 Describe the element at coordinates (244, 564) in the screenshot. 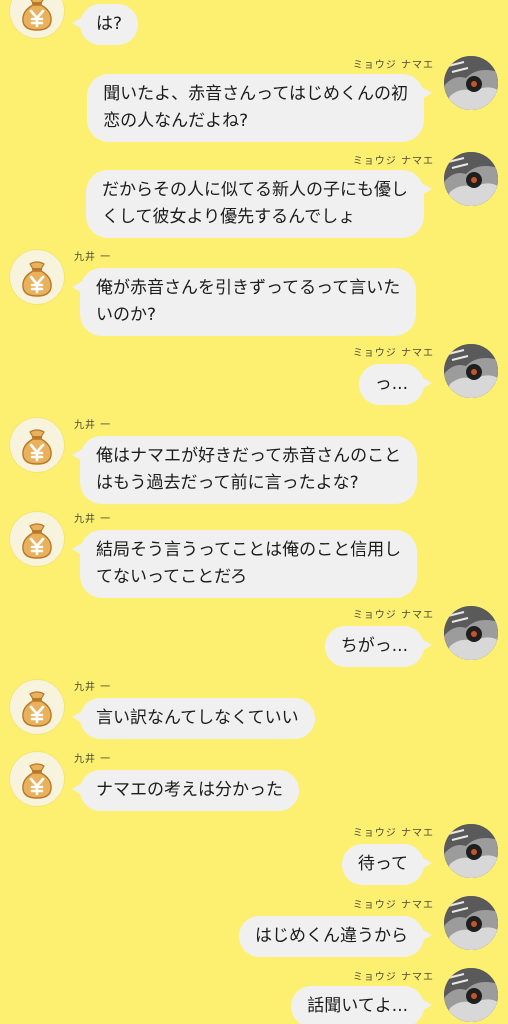

I see `message-bubble: 結局そう言うってことは俺のこと信用し てないってことだろ` at that location.